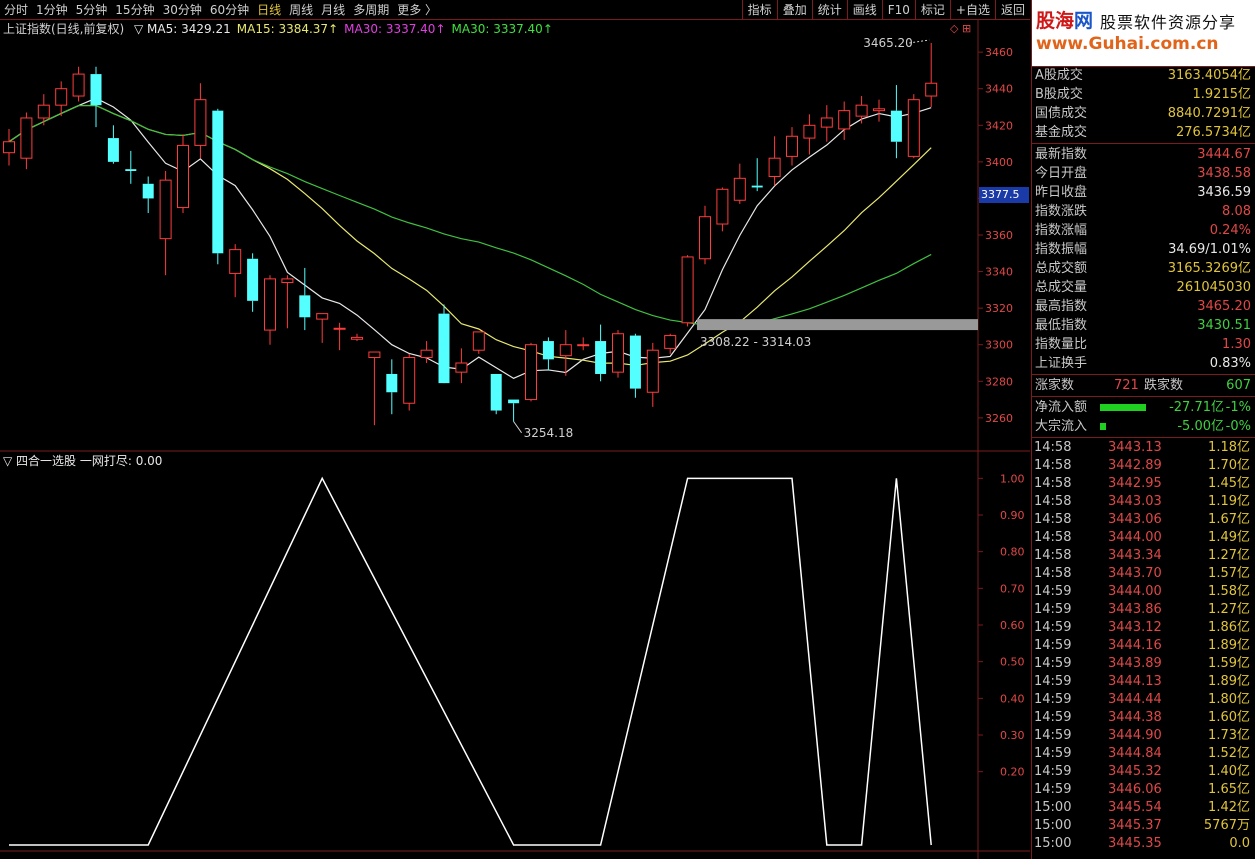 The height and width of the screenshot is (859, 1255). What do you see at coordinates (1143, 113) in the screenshot?
I see `stat-row: 国债成交 8840.7291亿` at bounding box center [1143, 113].